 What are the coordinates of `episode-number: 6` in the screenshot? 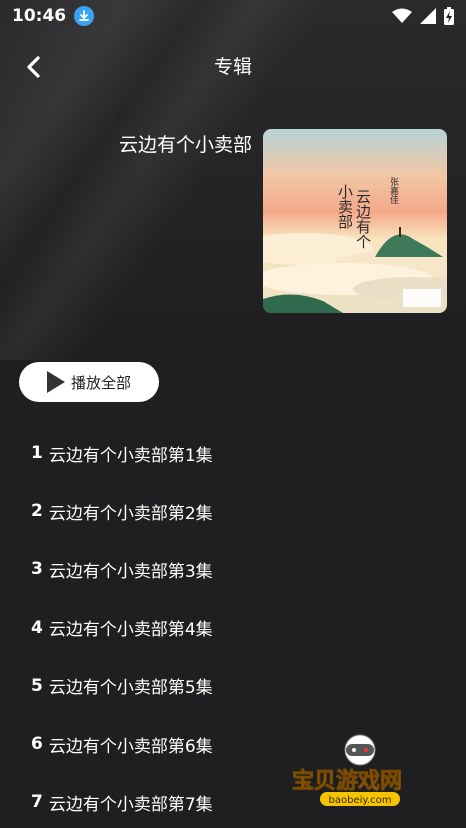 It's located at (37, 744).